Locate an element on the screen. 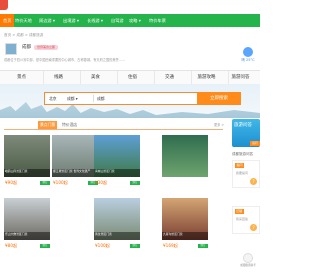 Image resolution: width=320 pixels, height=274 pixels. search-button: 立即搜索 is located at coordinates (219, 98).